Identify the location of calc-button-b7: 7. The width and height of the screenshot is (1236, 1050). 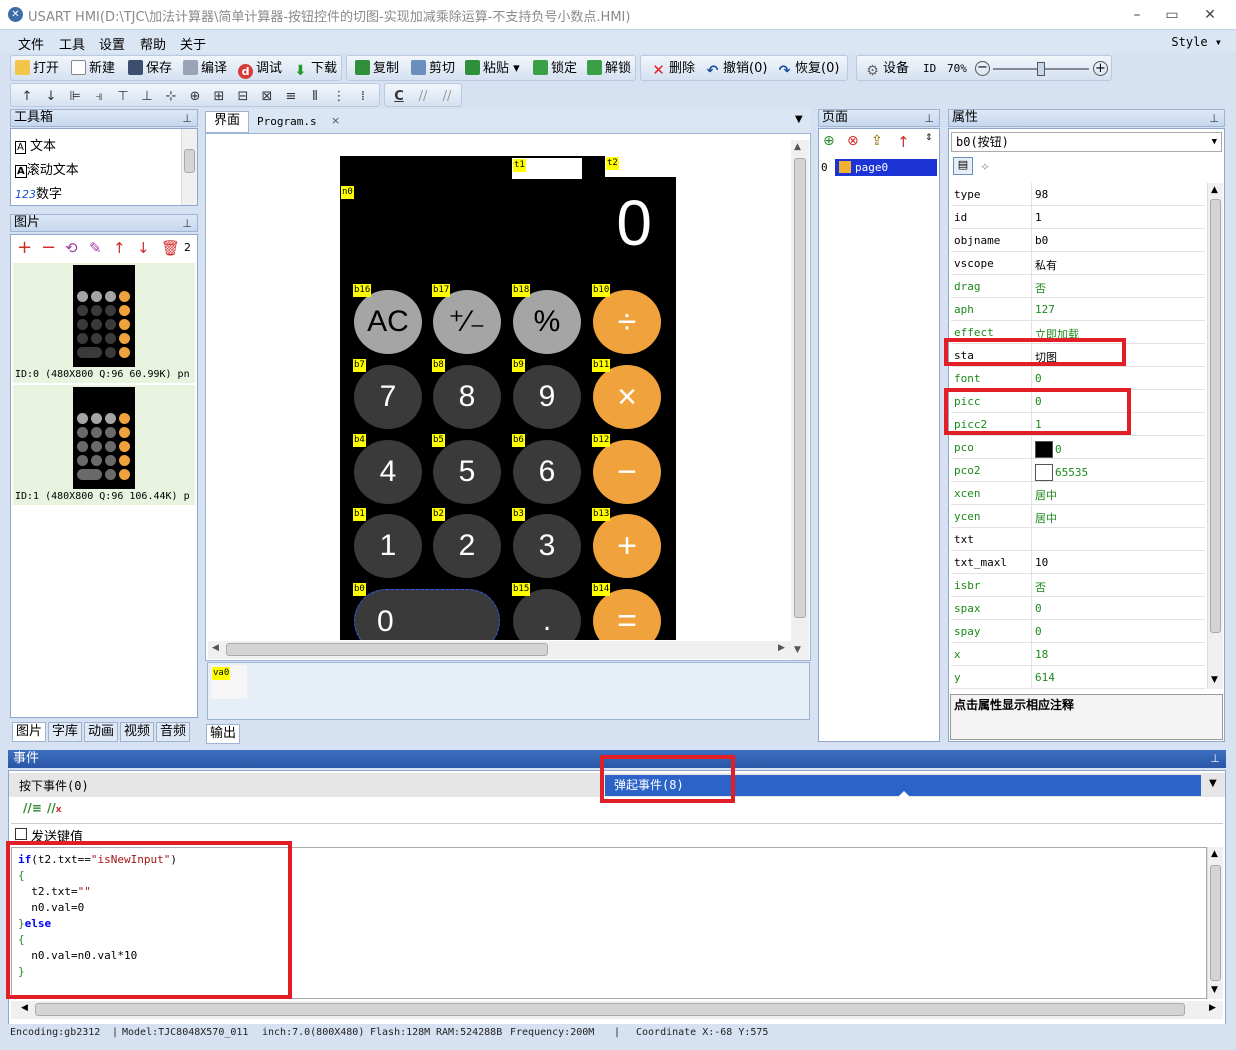
(388, 397).